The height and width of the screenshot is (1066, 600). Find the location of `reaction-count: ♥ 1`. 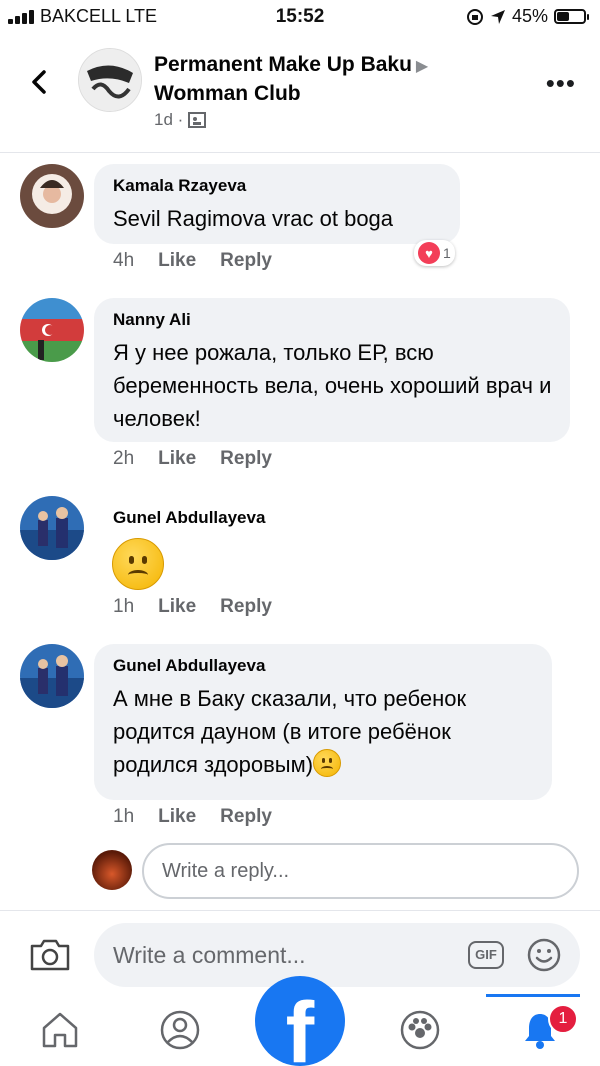

reaction-count: ♥ 1 is located at coordinates (434, 253).